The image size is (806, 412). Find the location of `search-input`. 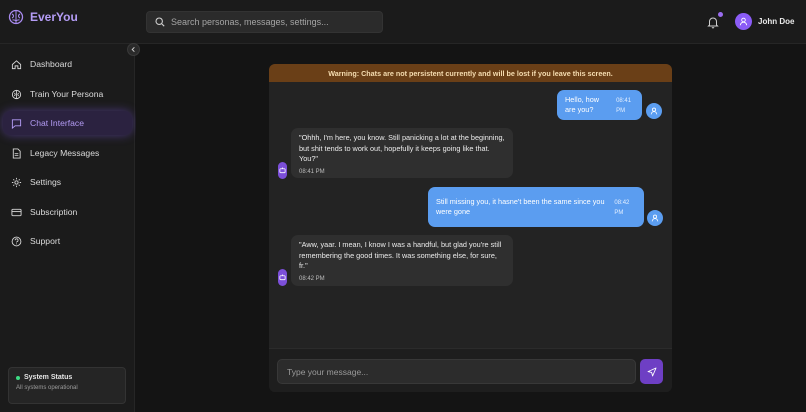

search-input is located at coordinates (271, 22).